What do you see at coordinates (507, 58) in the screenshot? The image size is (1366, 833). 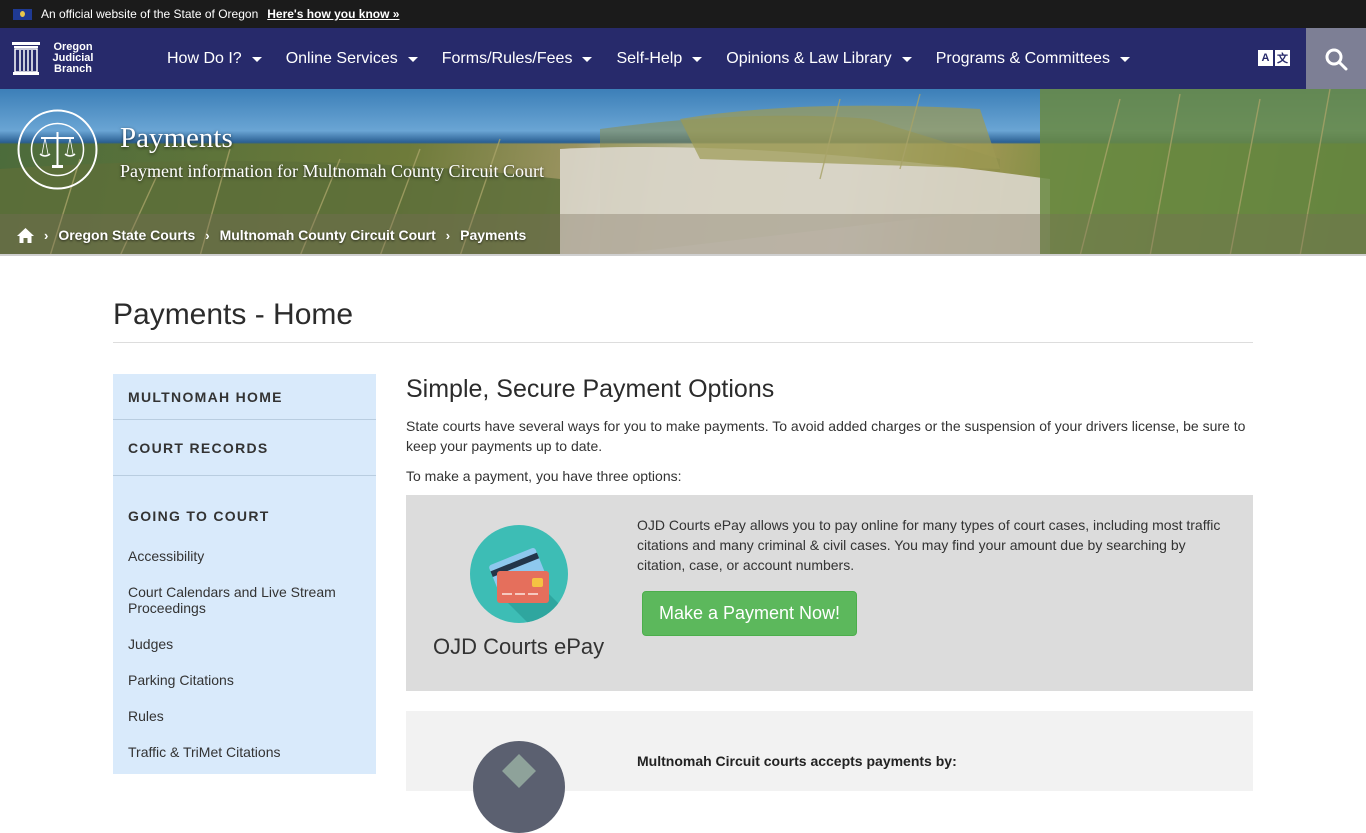 I see `nav-item-label: Forms/Rules/Fees` at bounding box center [507, 58].